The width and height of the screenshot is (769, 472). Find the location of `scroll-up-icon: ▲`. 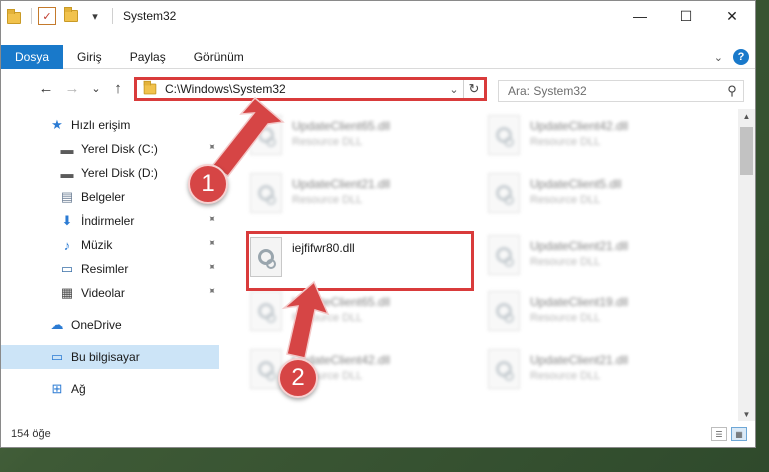

scroll-up-icon: ▲ is located at coordinates (746, 116).